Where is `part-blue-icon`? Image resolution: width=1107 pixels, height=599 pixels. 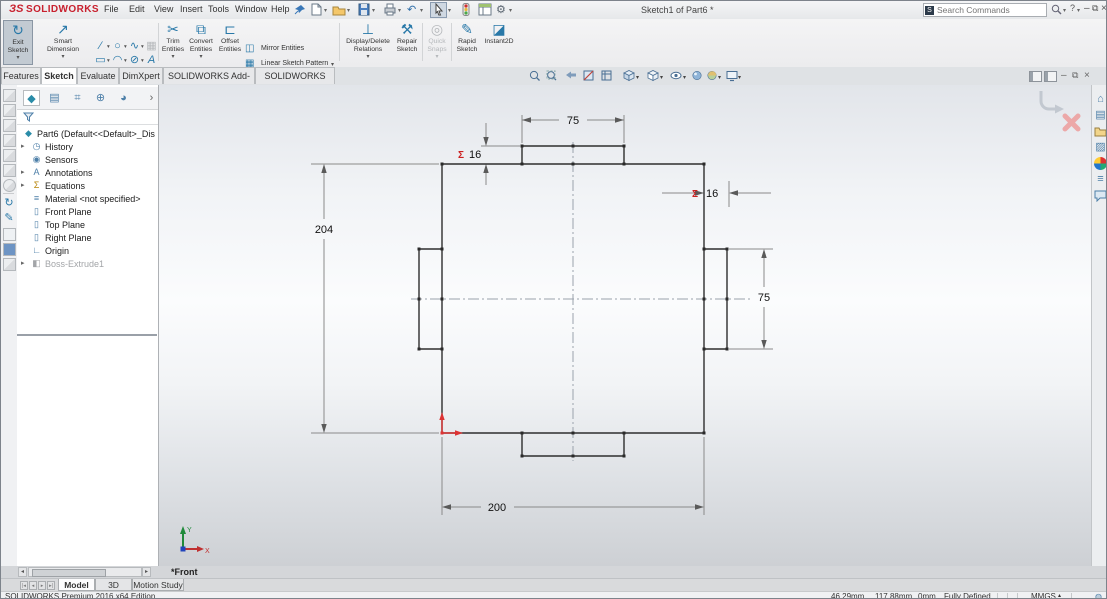
part-blue-icon is located at coordinates (9, 249).